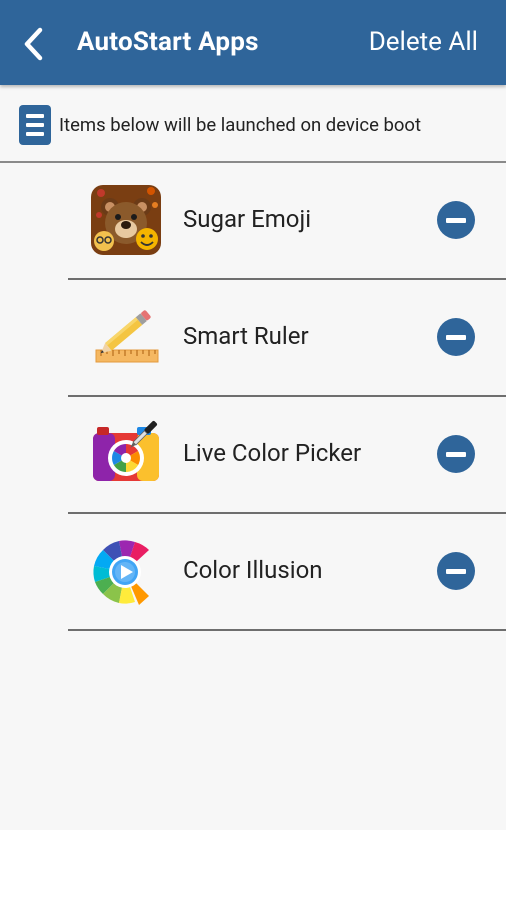  I want to click on chevron-left-icon, so click(33, 44).